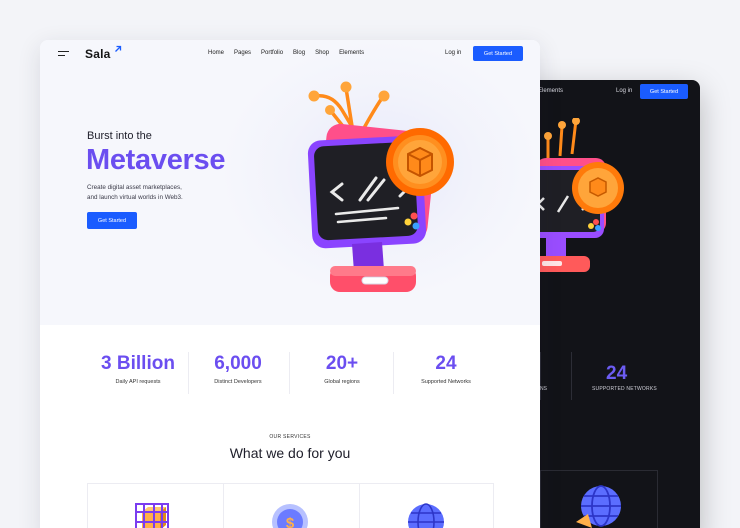 The width and height of the screenshot is (740, 528). I want to click on service-card: $, so click(290, 506).